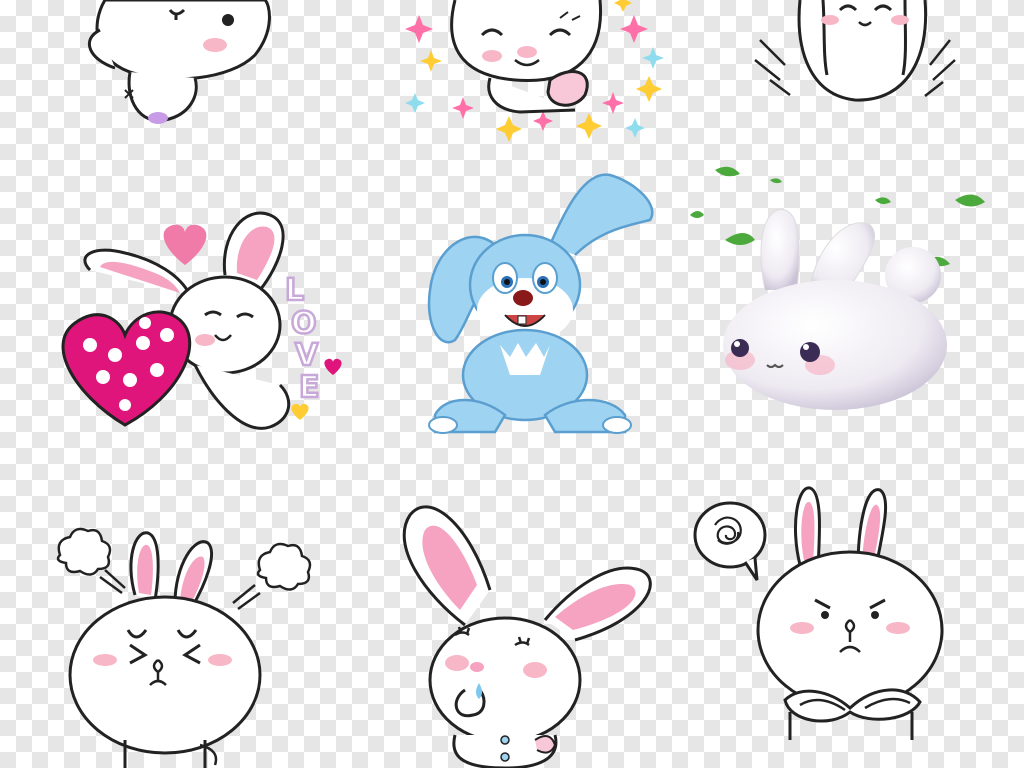 This screenshot has width=1024, height=768. I want to click on smug-rabbit-sparkles, so click(535, 75).